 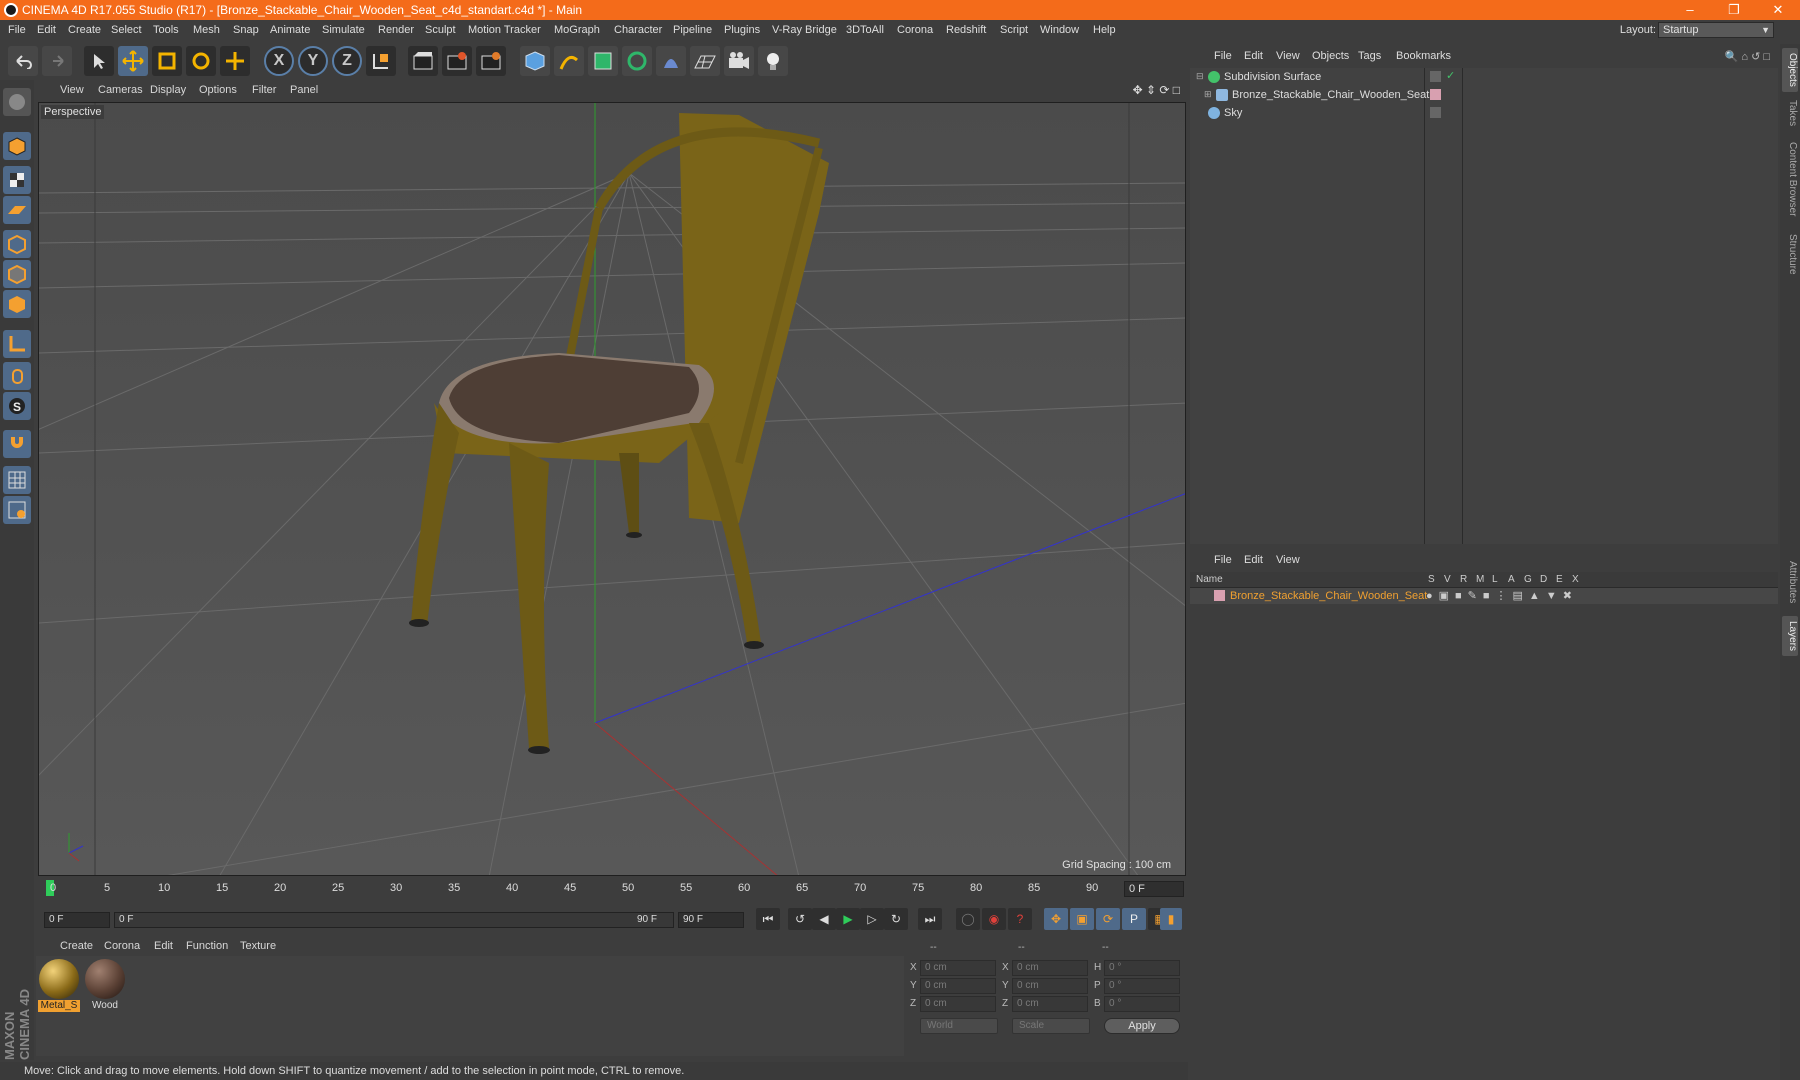 I want to click on texture-mode-button, so click(x=17, y=180).